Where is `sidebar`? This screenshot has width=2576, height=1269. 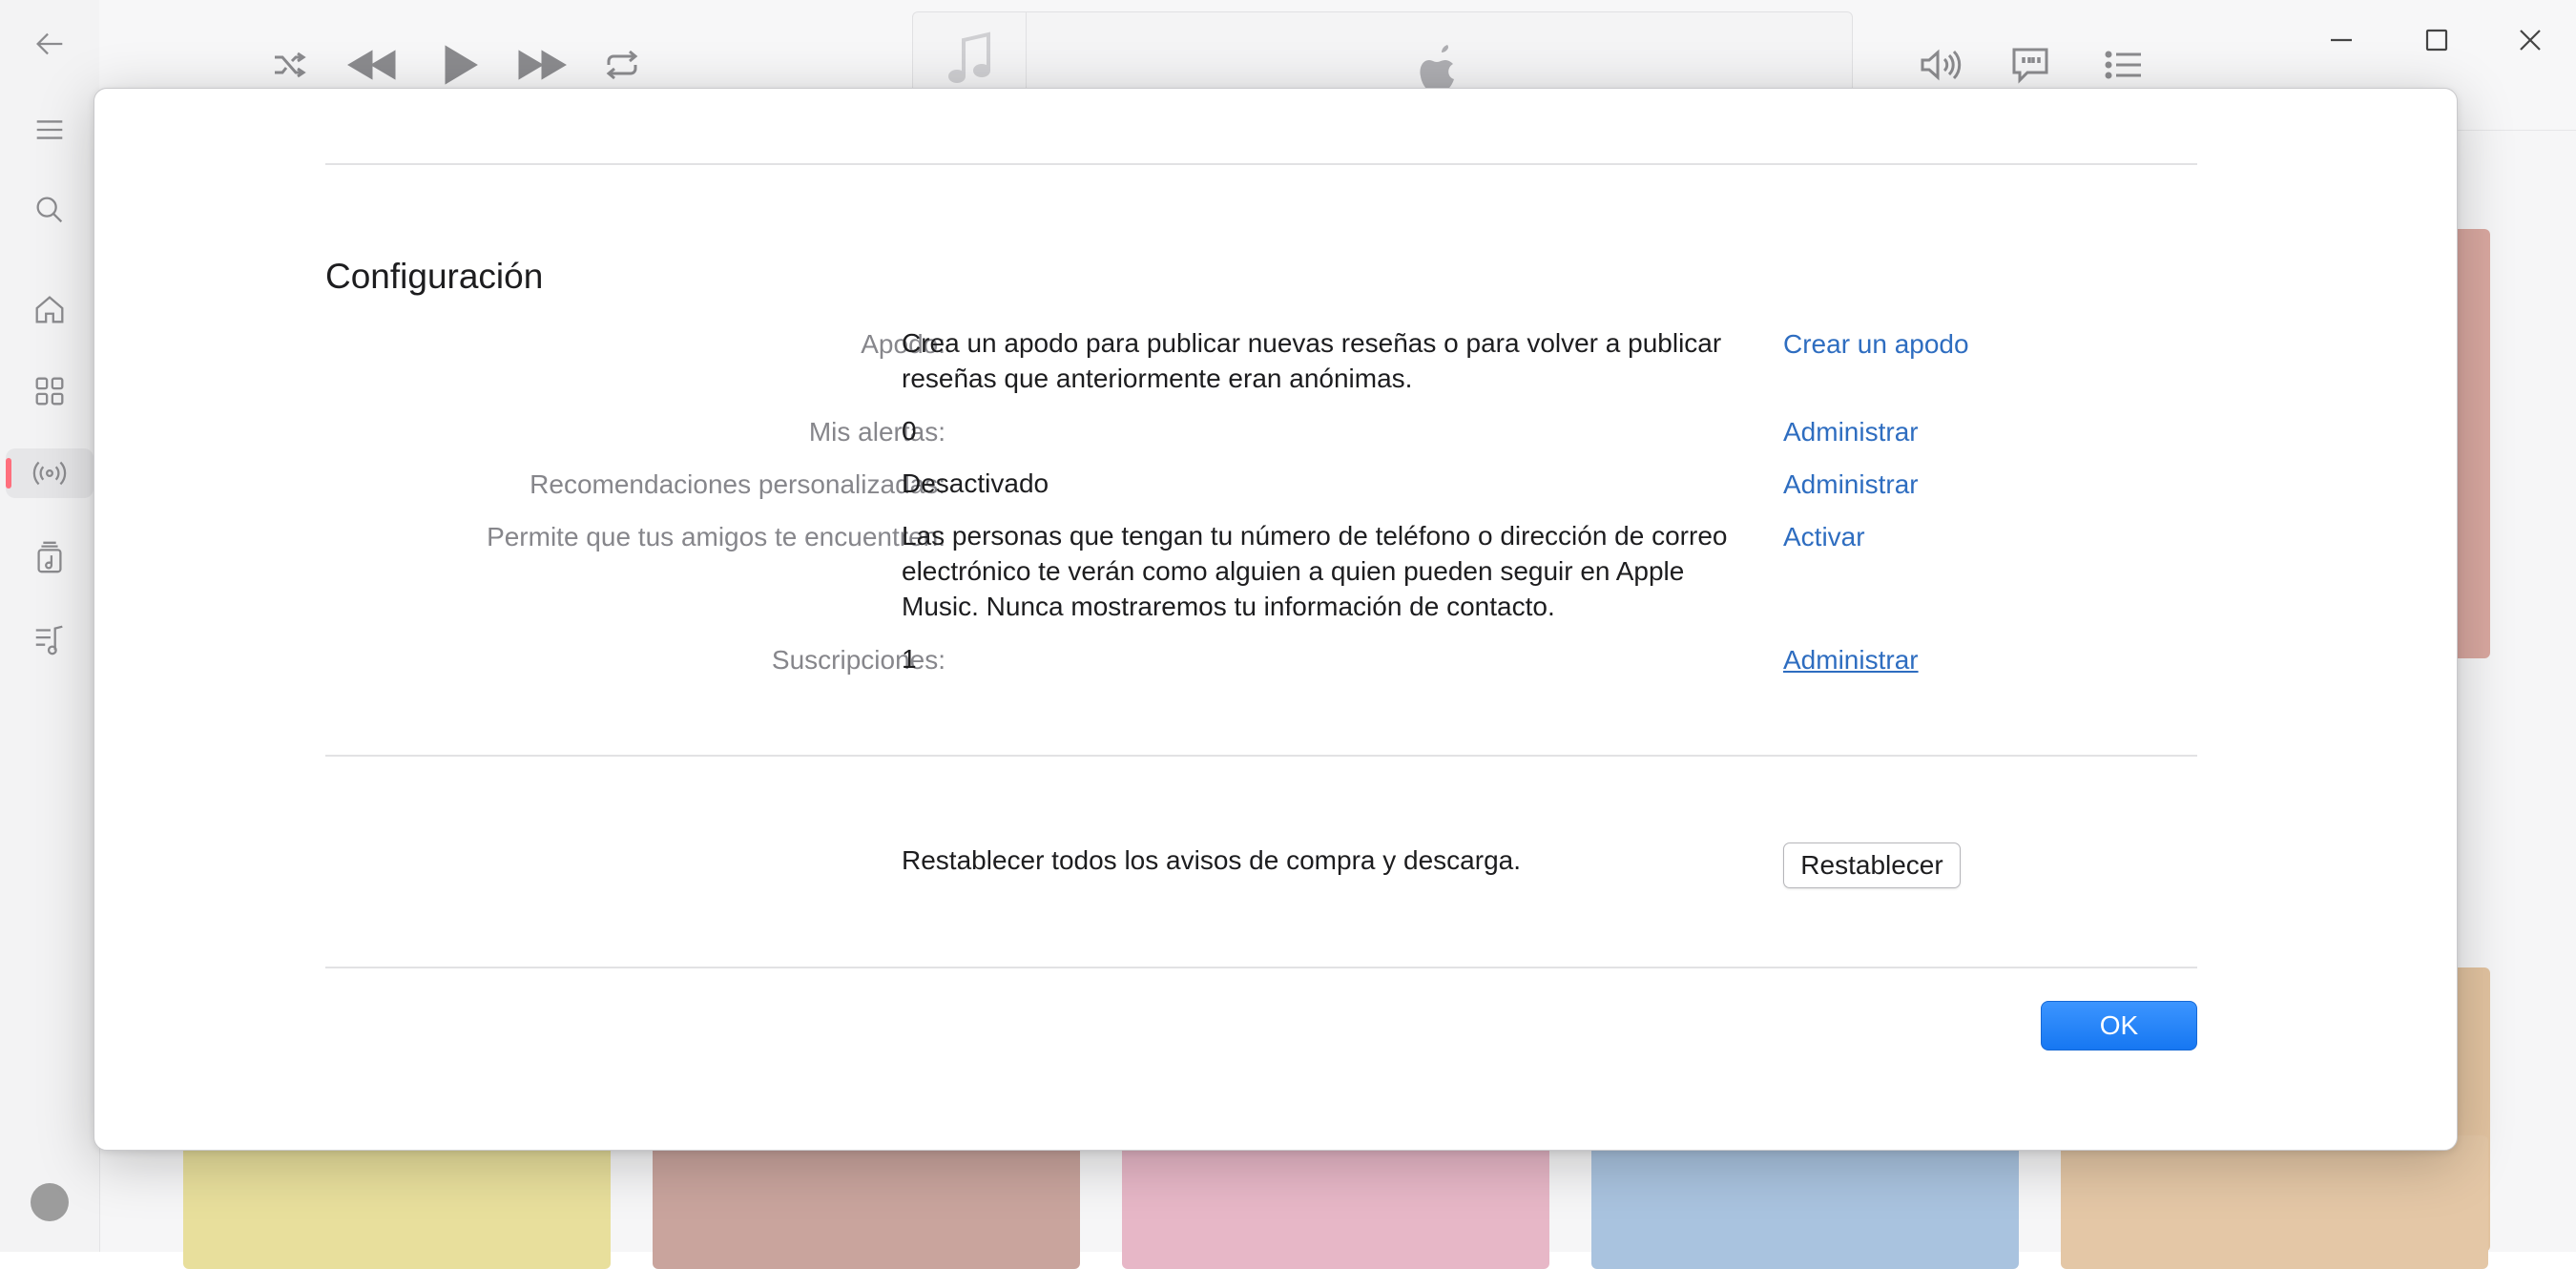
sidebar is located at coordinates (50, 626).